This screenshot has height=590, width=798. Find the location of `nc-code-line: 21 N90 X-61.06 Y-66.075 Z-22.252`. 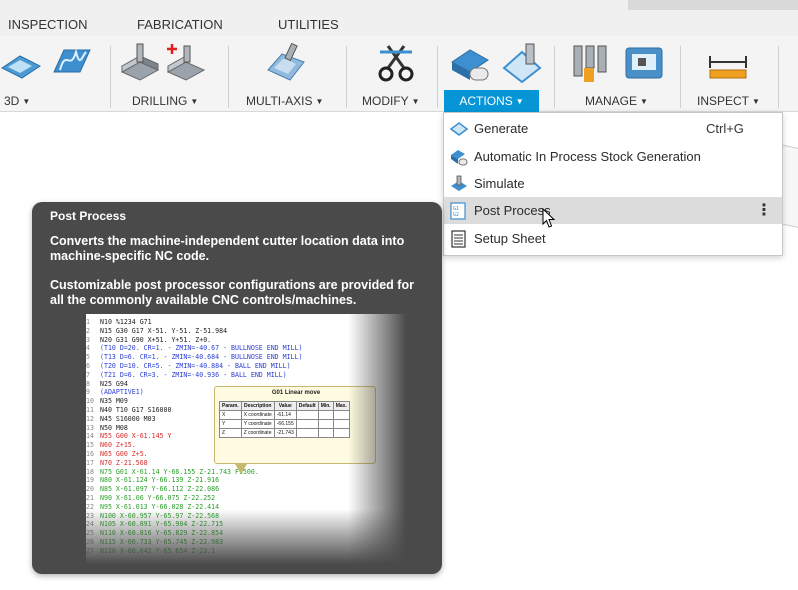

nc-code-line: 21 N90 X-61.06 Y-66.075 Z-22.252 is located at coordinates (150, 498).